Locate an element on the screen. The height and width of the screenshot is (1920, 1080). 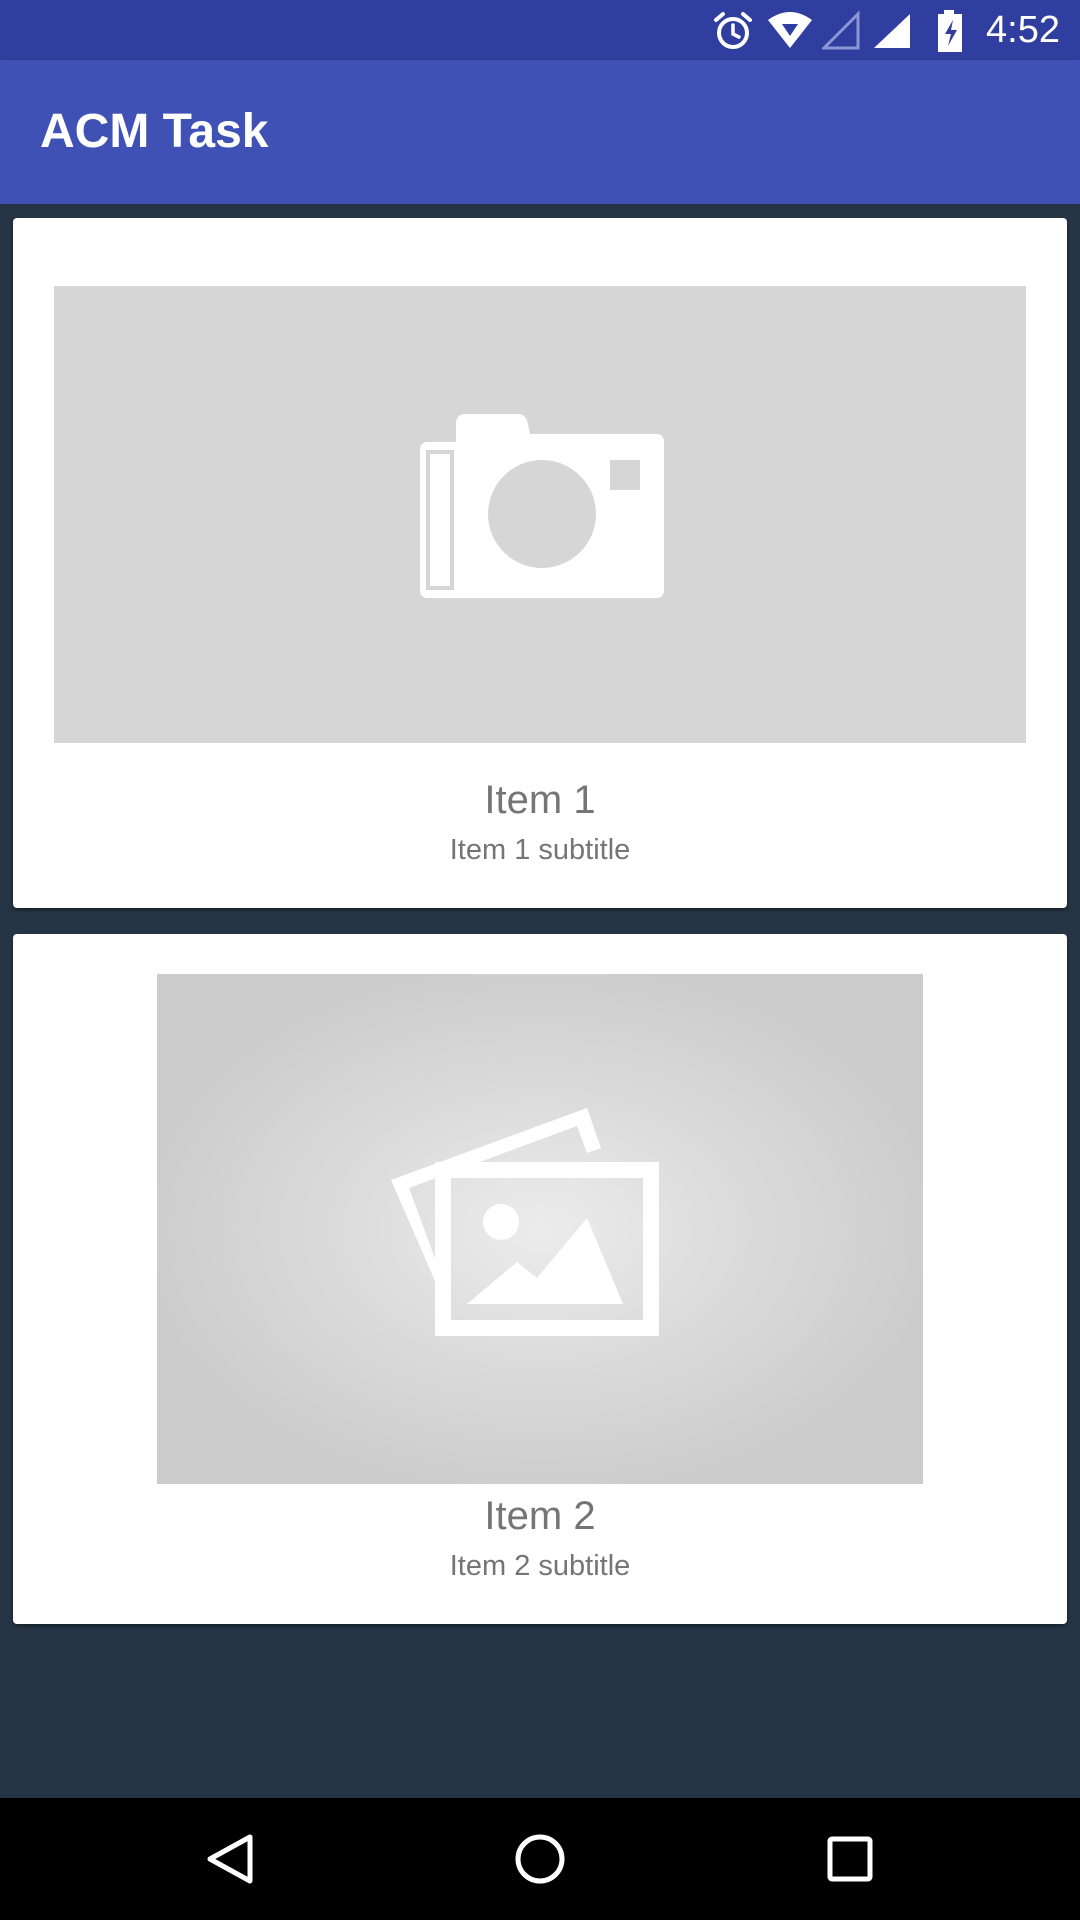
navigation-bar is located at coordinates (540, 1859).